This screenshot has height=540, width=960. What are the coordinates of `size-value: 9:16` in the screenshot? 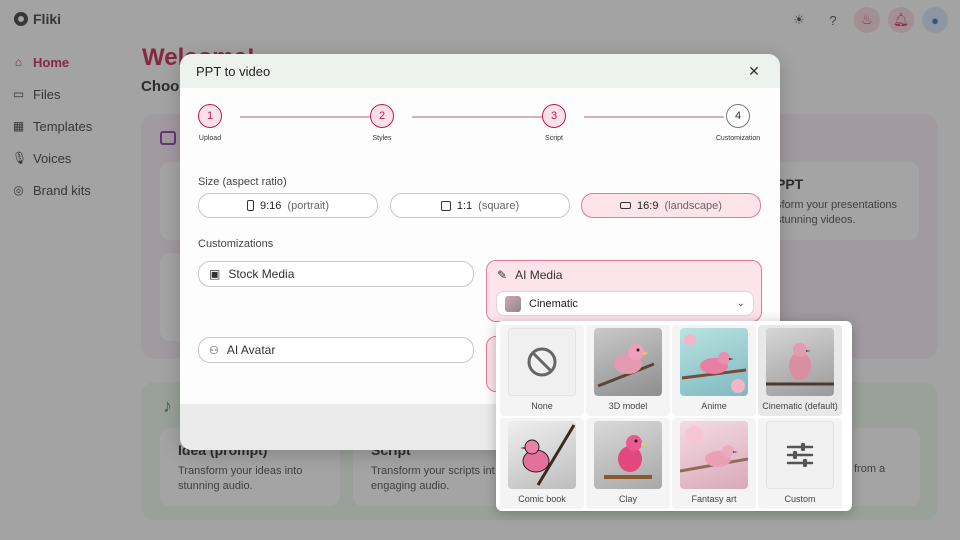 It's located at (271, 205).